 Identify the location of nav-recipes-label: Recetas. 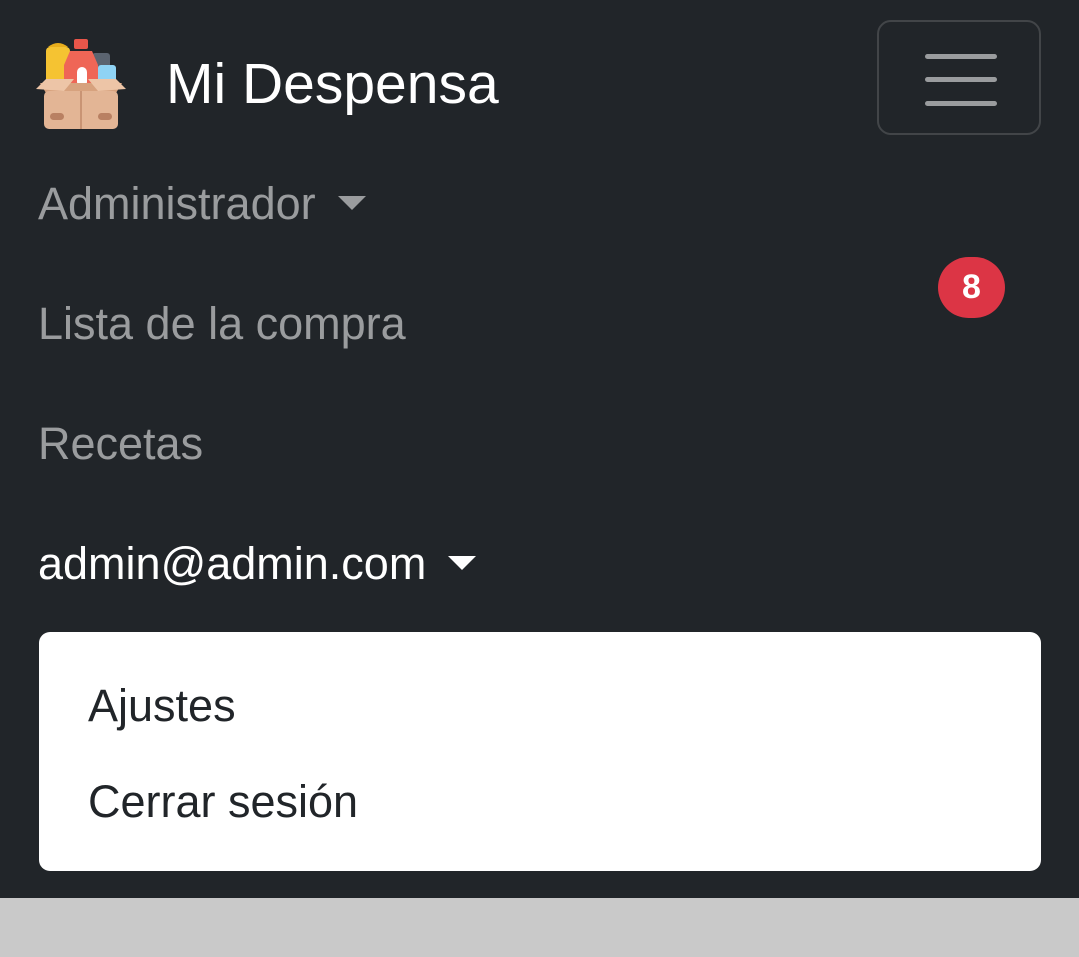
(121, 443).